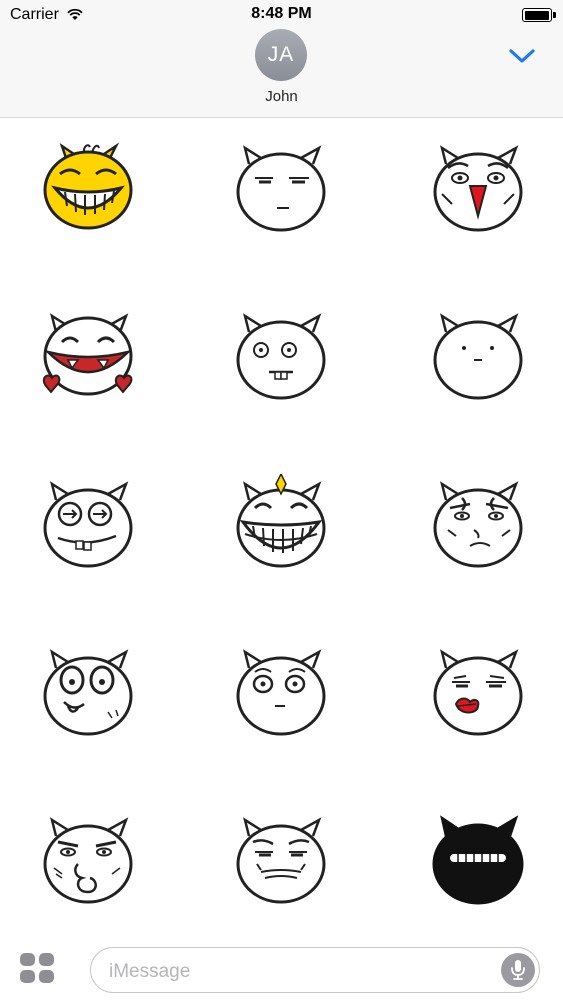 Image resolution: width=563 pixels, height=1000 pixels. I want to click on clock: 8:48 PM, so click(281, 13).